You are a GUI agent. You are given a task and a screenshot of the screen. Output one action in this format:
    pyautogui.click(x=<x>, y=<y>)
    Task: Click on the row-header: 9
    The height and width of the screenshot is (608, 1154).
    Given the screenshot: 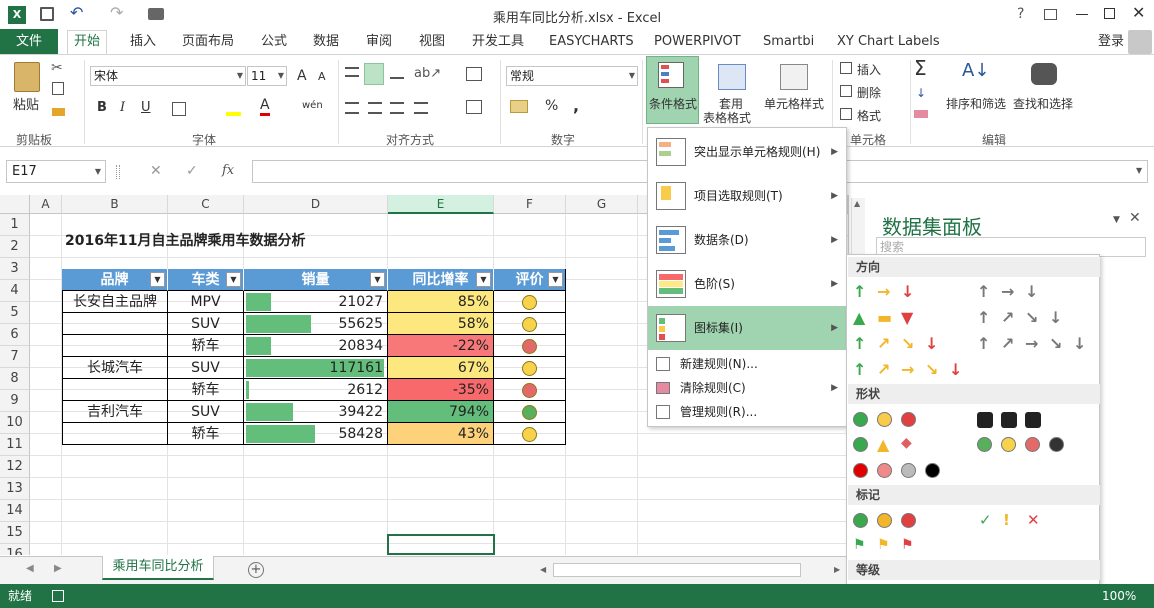 What is the action you would take?
    pyautogui.click(x=15, y=401)
    